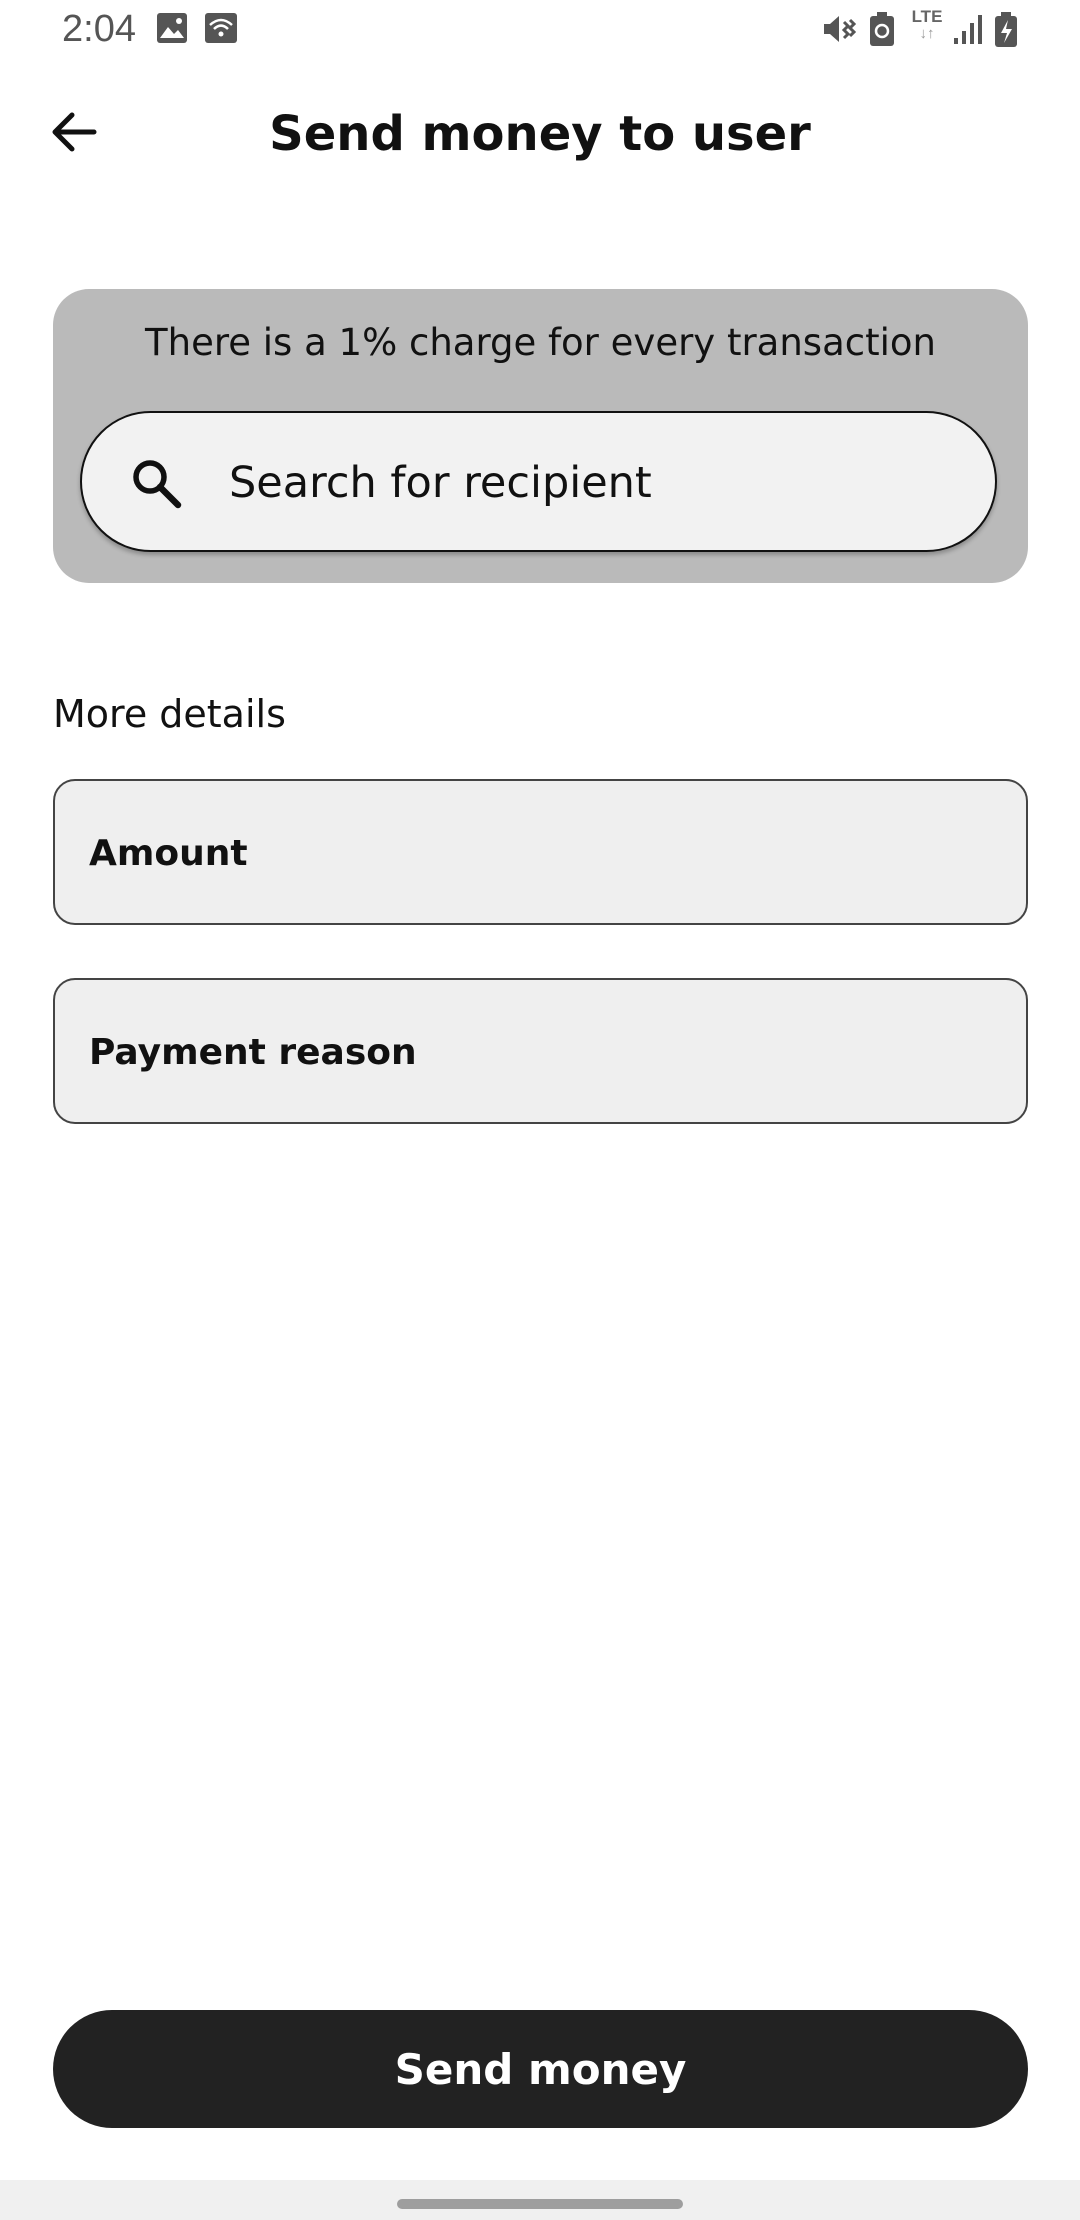 This screenshot has width=1080, height=2220. I want to click on battery-saver-icon, so click(882, 29).